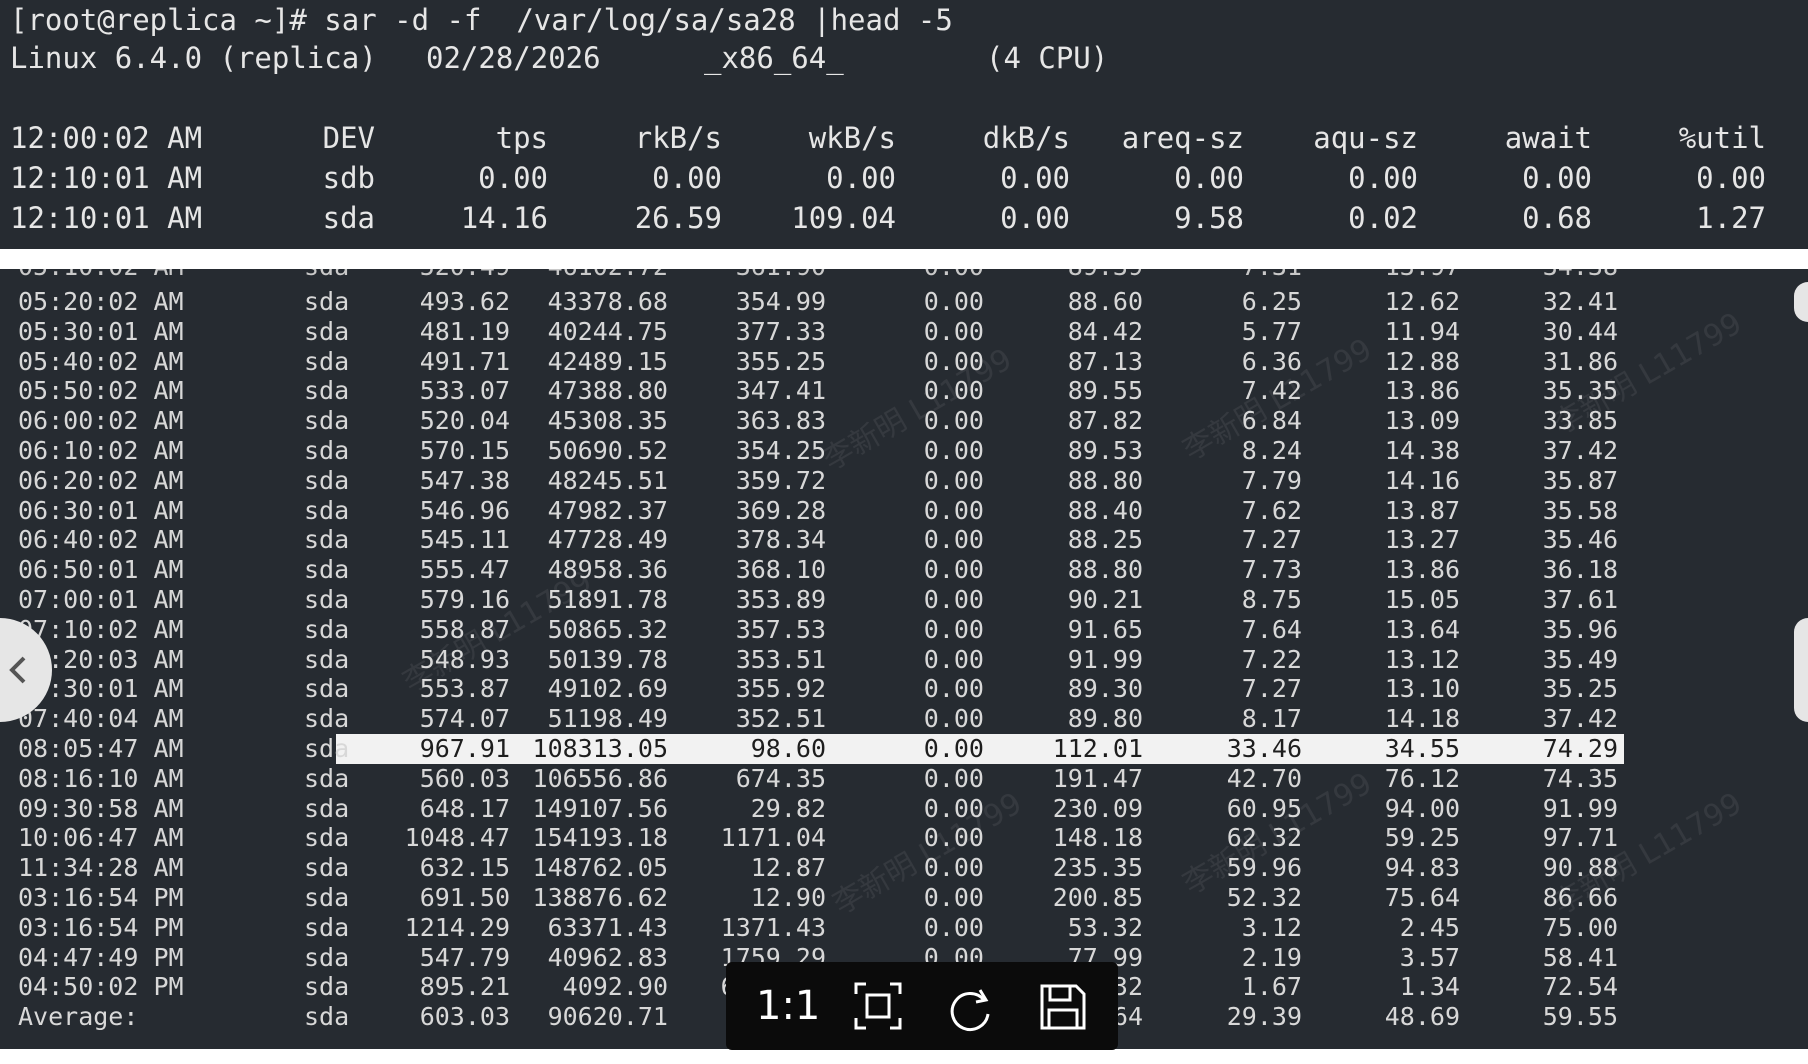  Describe the element at coordinates (1105, 689) in the screenshot. I see `areq-sz-cell: 89.30` at that location.